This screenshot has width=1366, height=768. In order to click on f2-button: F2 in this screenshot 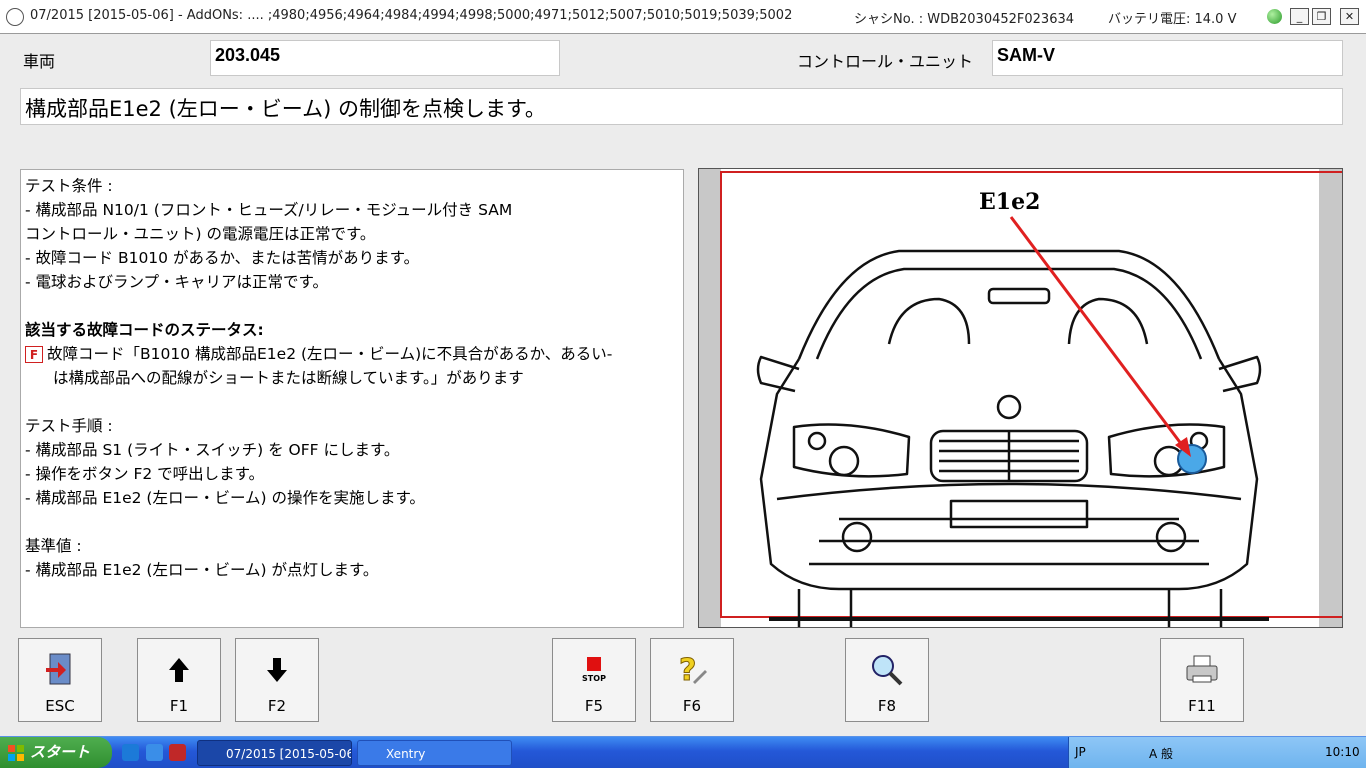, I will do `click(277, 680)`.